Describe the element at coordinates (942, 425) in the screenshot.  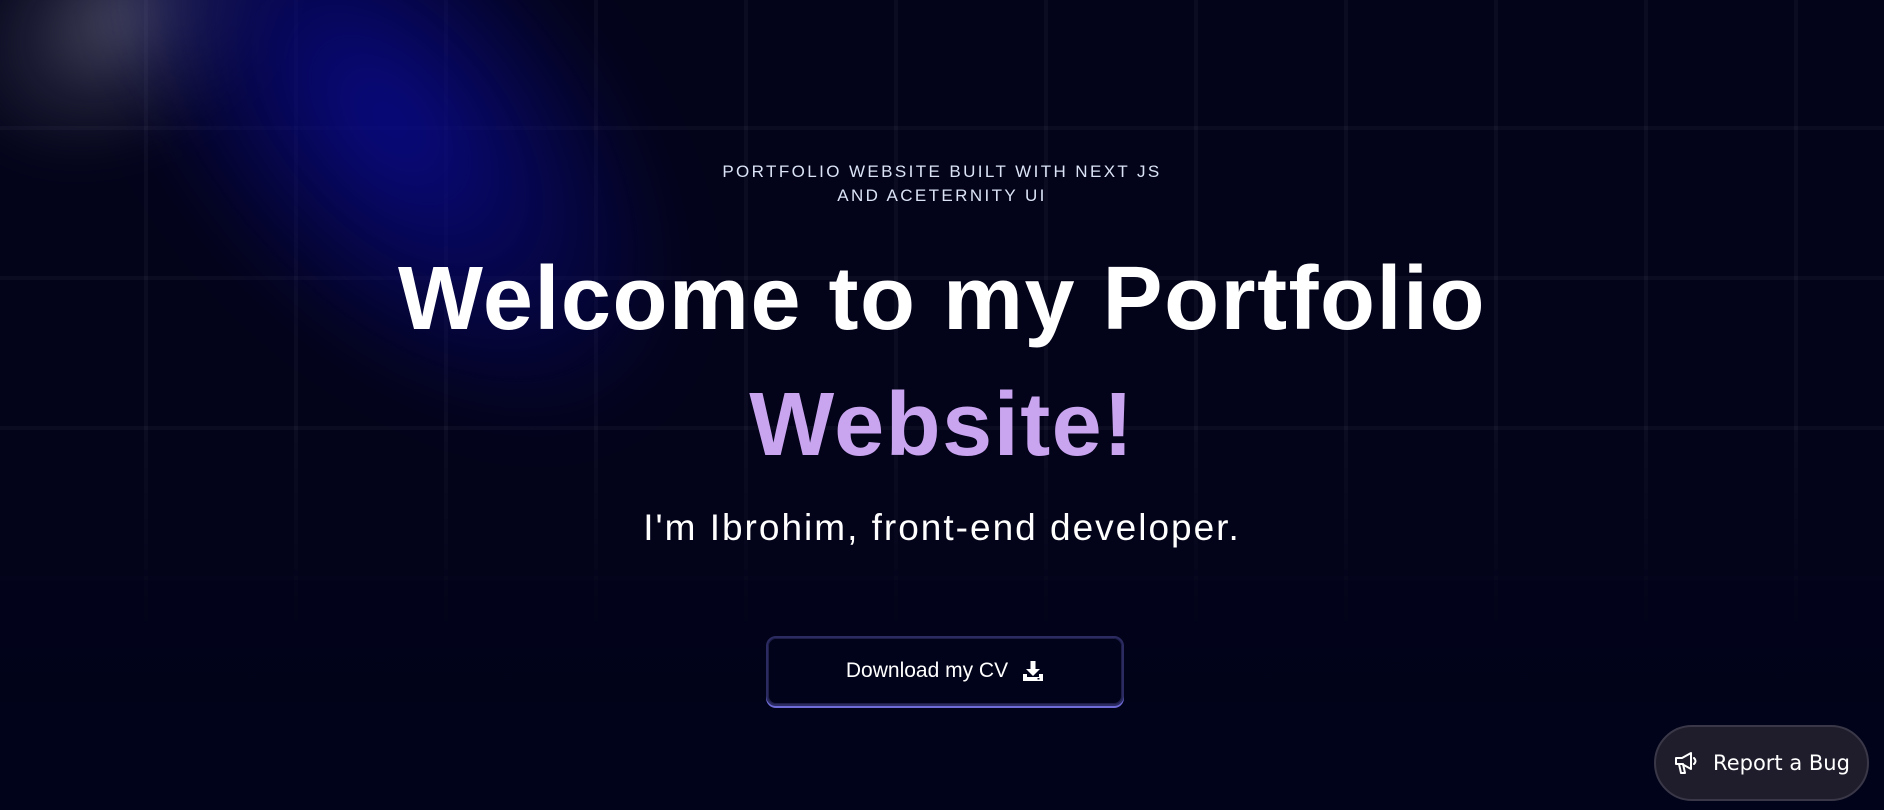
I see `headline-accent: Website!` at that location.